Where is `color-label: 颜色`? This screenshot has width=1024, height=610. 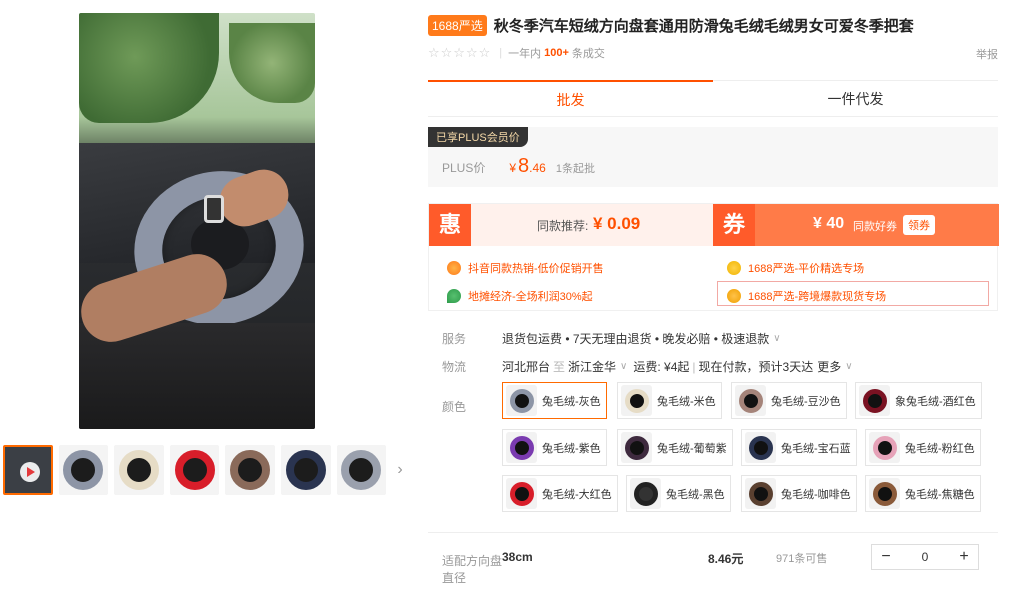 color-label: 颜色 is located at coordinates (454, 407).